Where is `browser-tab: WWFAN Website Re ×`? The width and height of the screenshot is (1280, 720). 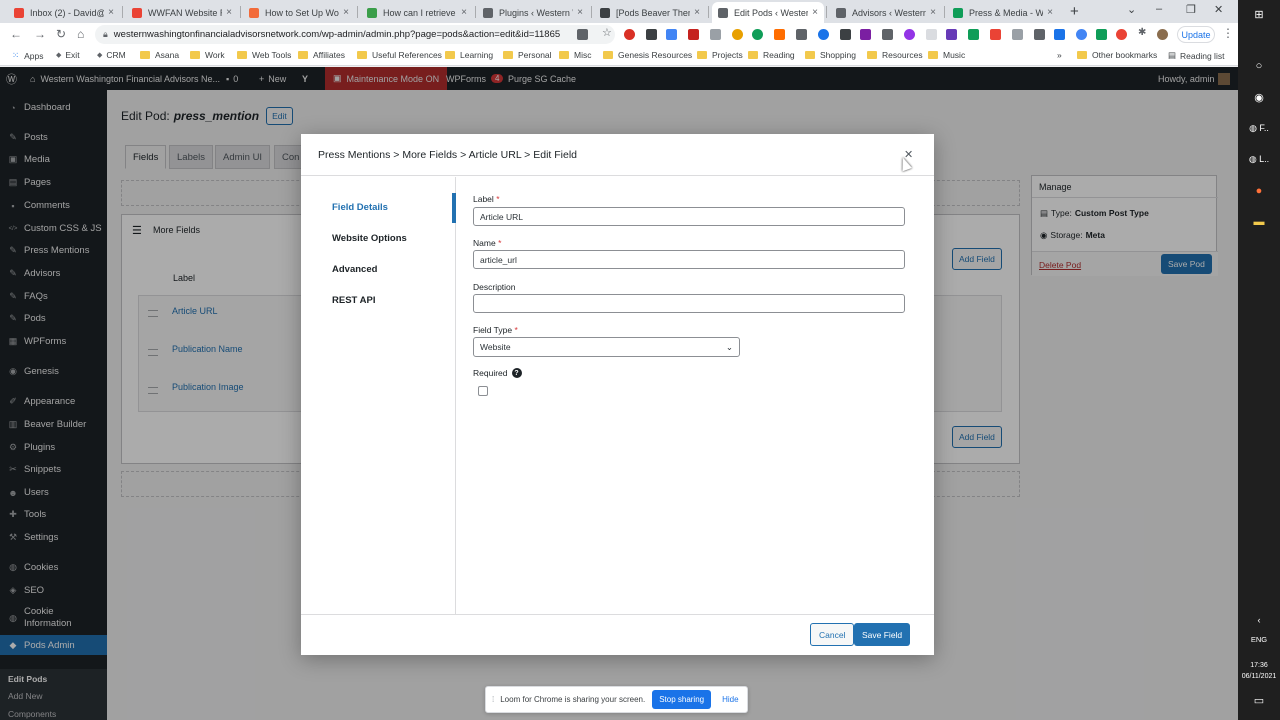
browser-tab: WWFAN Website Re × is located at coordinates (182, 12).